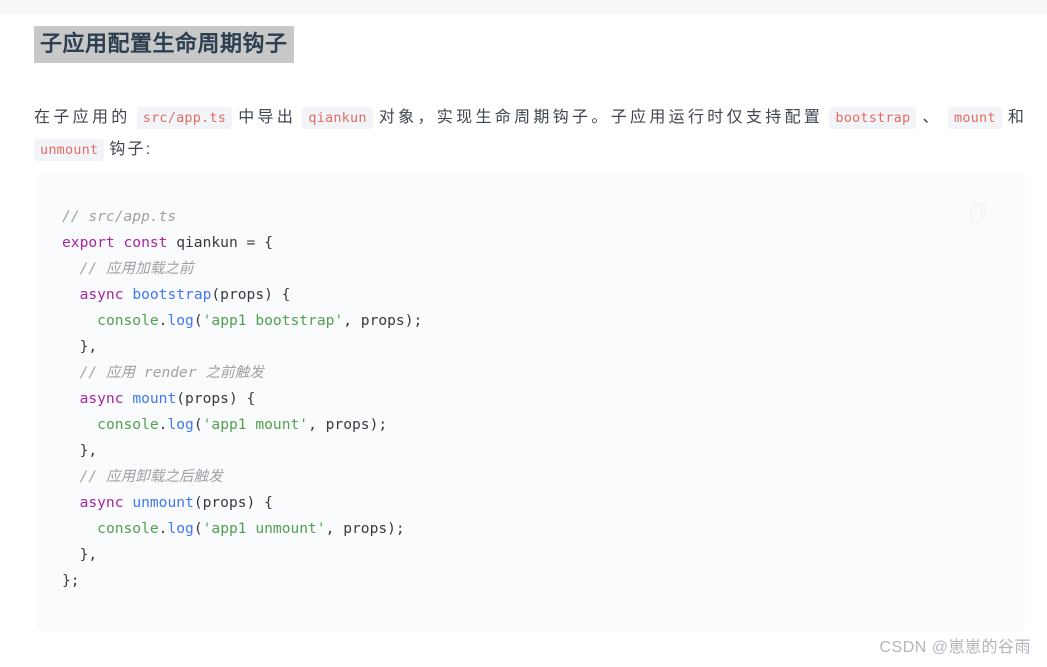  What do you see at coordinates (163, 502) in the screenshot?
I see `code-token-fn: unmount` at bounding box center [163, 502].